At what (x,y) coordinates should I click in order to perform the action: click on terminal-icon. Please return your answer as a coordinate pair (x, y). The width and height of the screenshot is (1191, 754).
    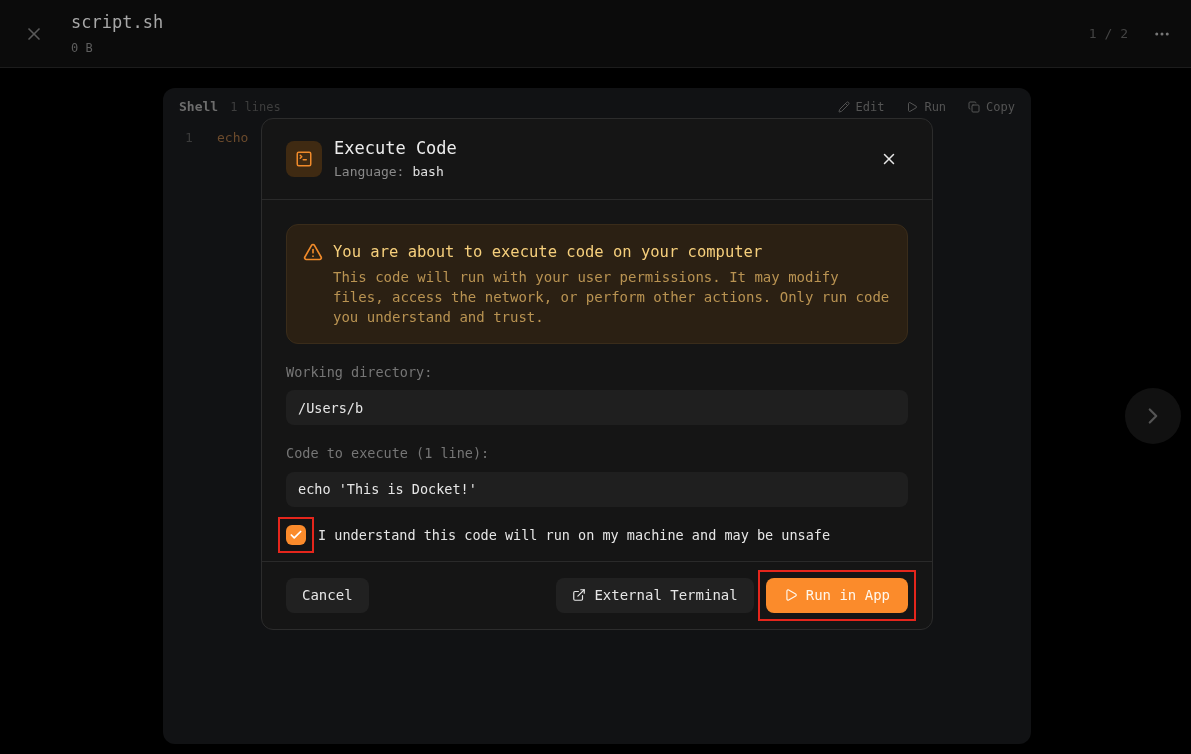
    Looking at the image, I should click on (304, 159).